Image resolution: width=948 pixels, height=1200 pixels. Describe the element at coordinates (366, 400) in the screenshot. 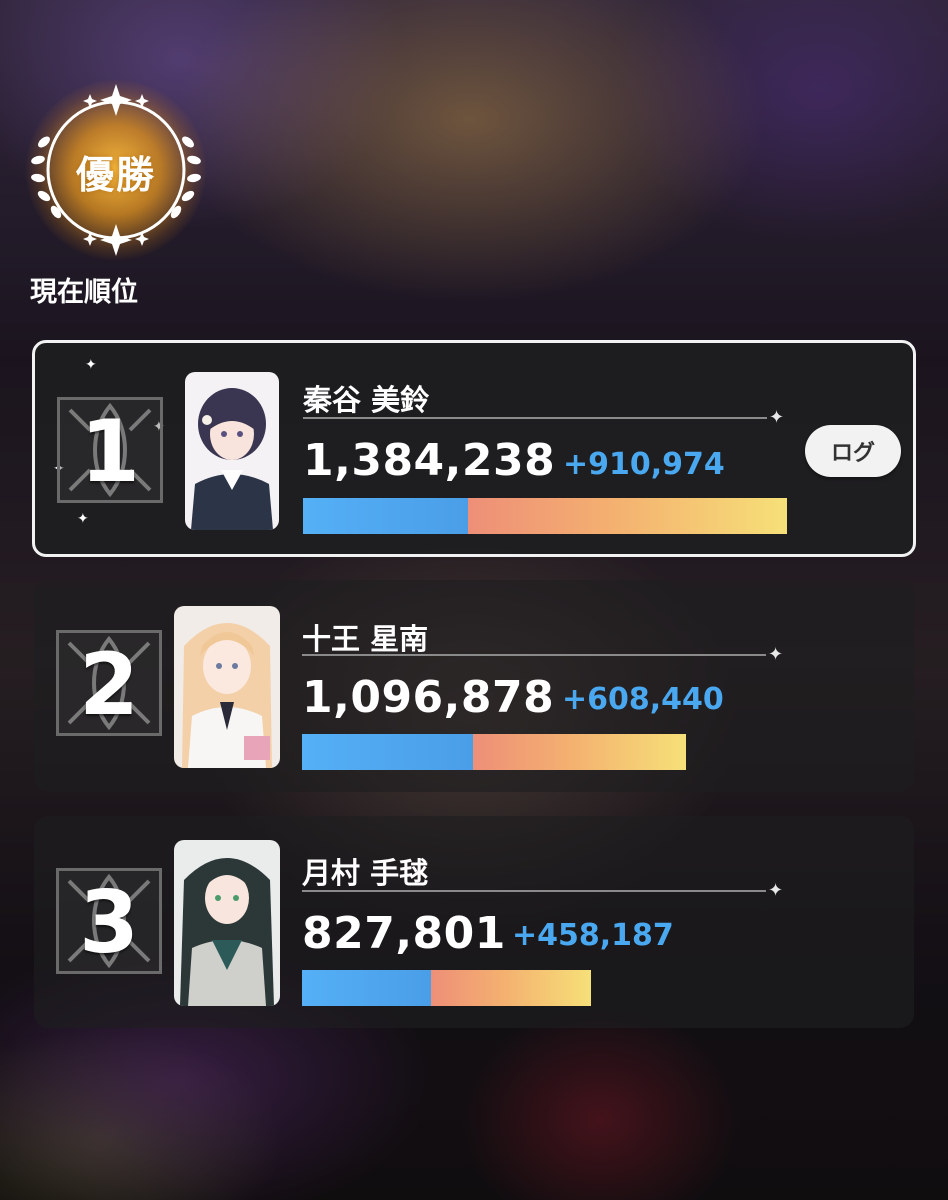

I see `player-name: 秦谷 美鈴` at that location.